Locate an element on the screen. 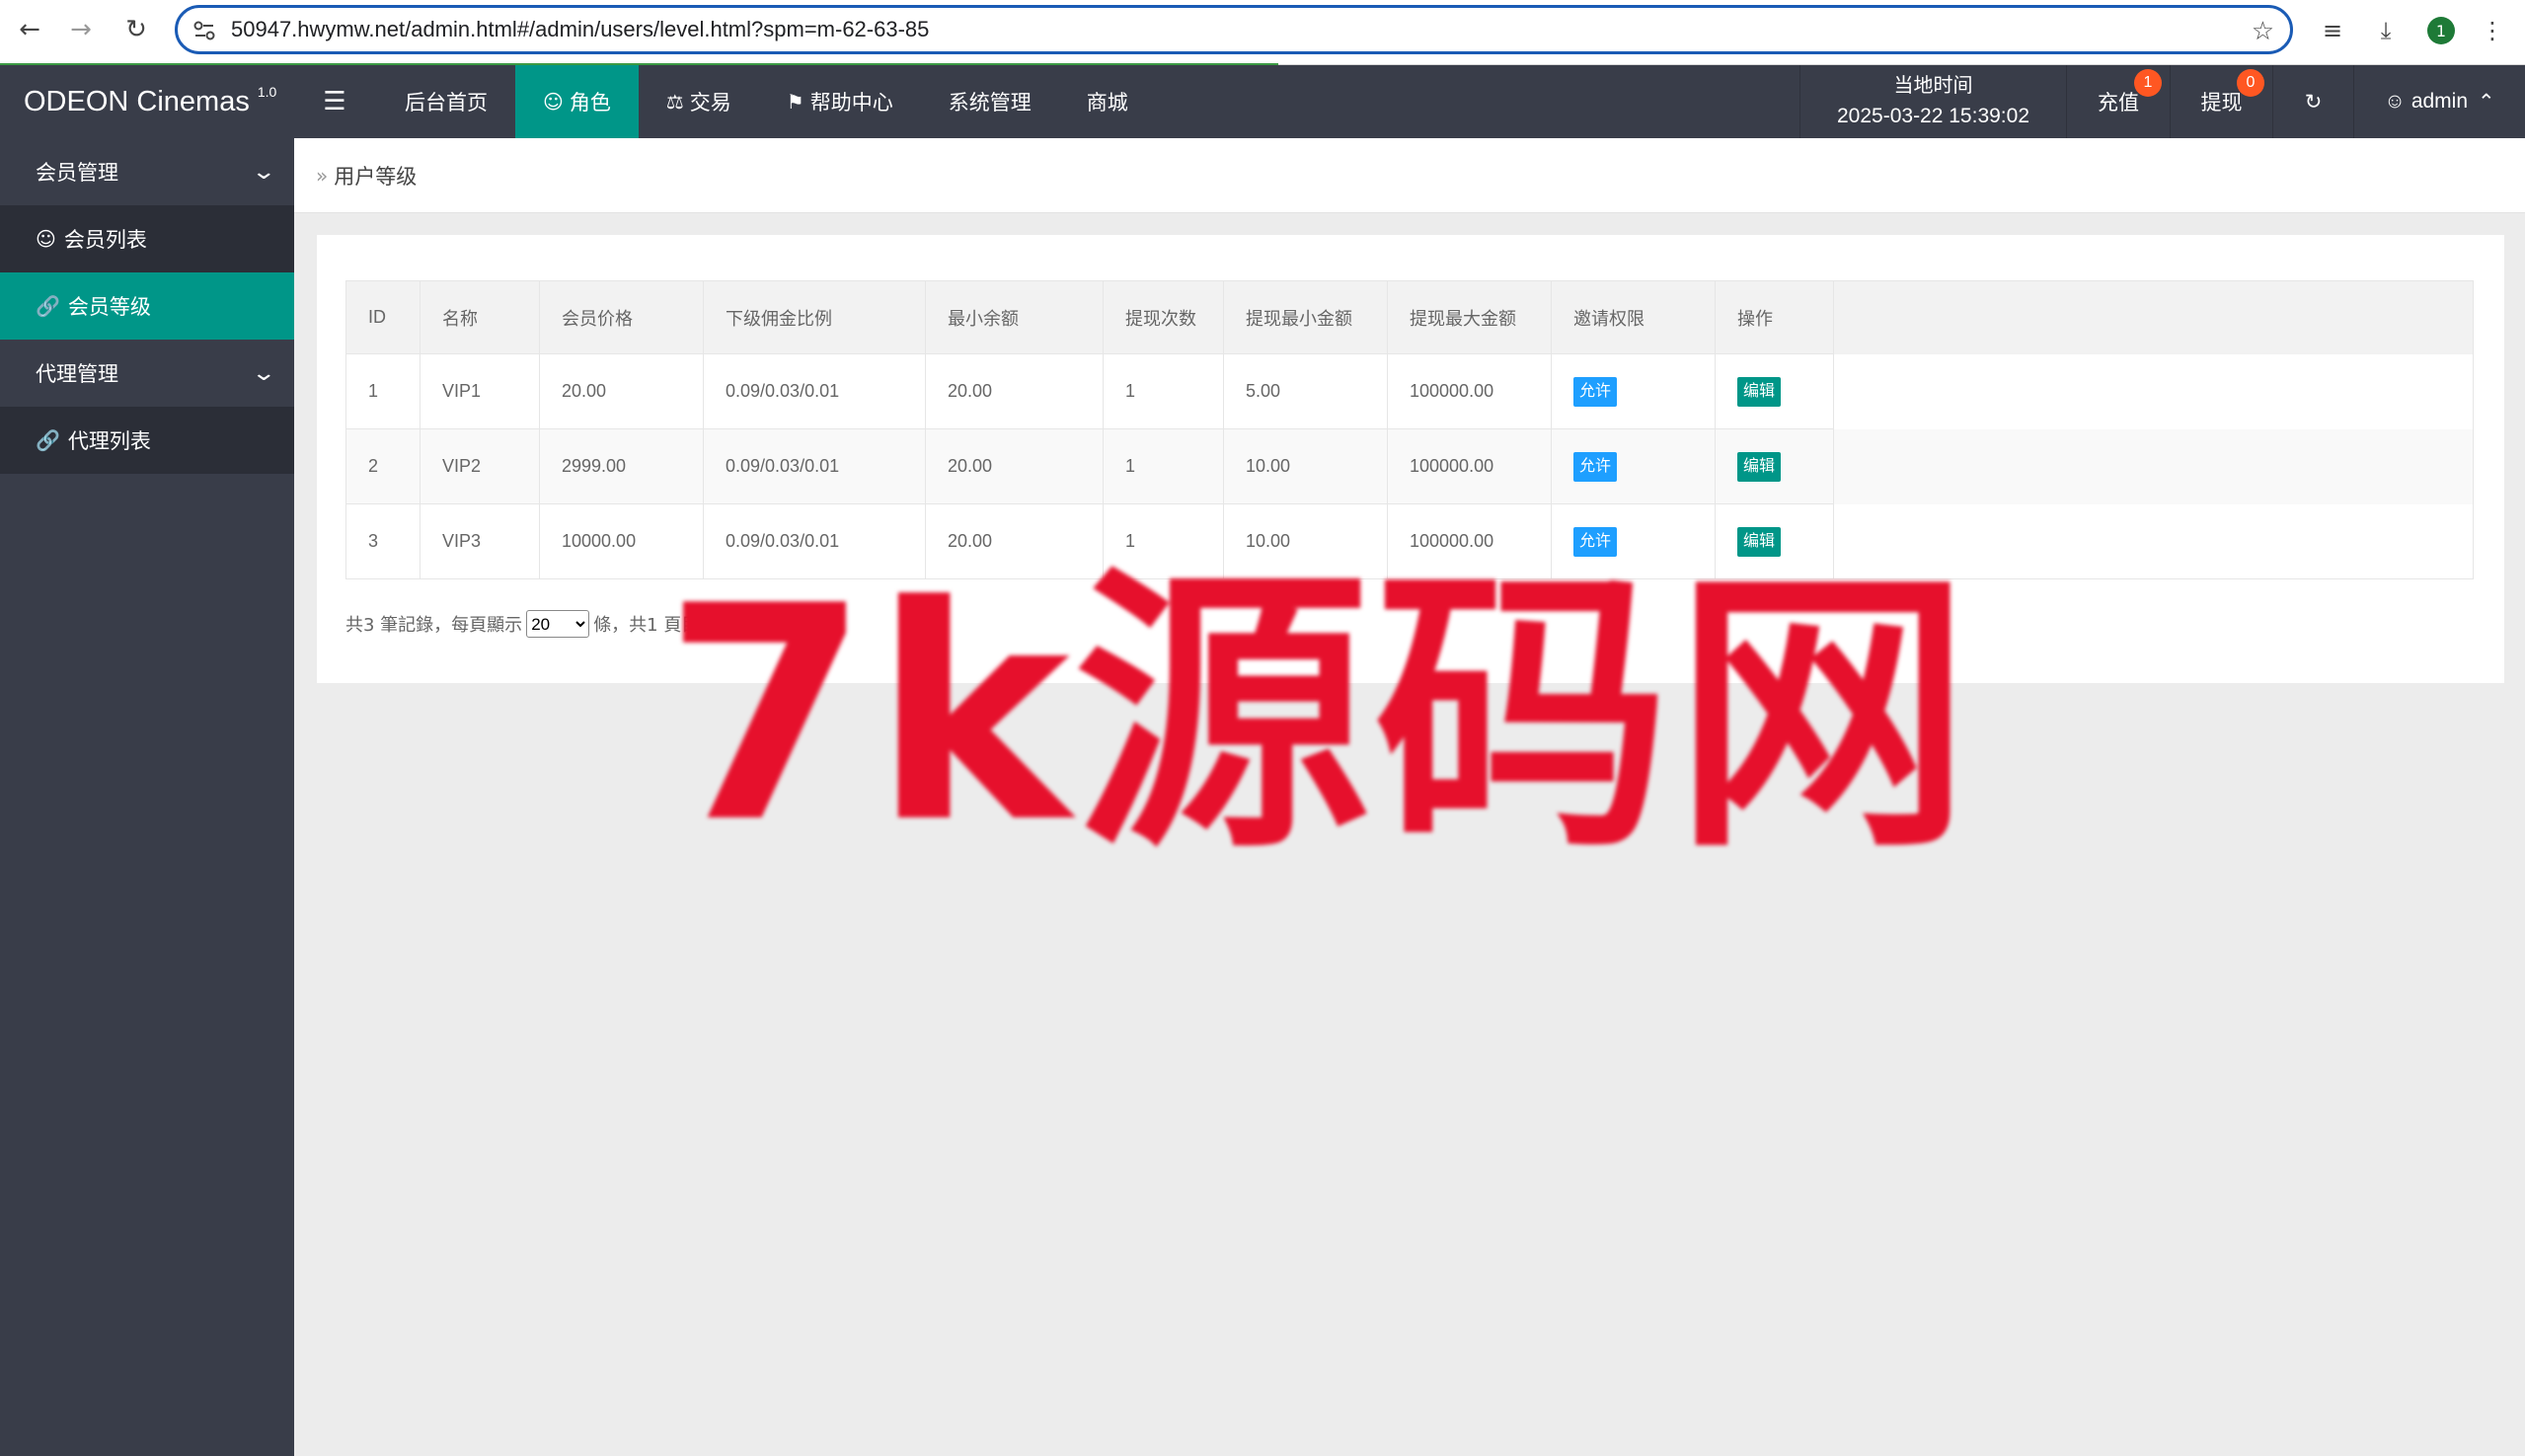 Image resolution: width=2525 pixels, height=1456 pixels. nav-help-label: 帮助中心 is located at coordinates (851, 103).